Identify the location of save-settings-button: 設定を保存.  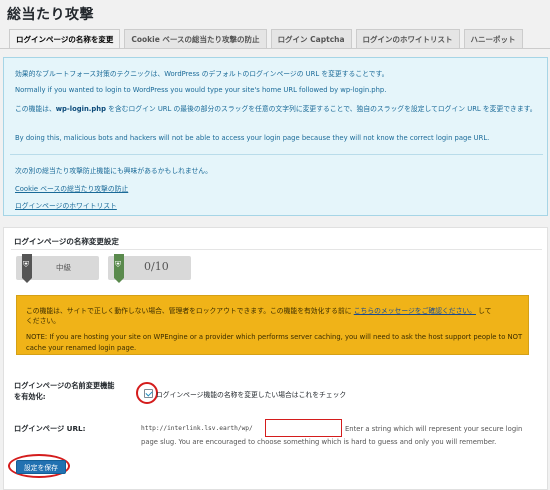
(41, 467).